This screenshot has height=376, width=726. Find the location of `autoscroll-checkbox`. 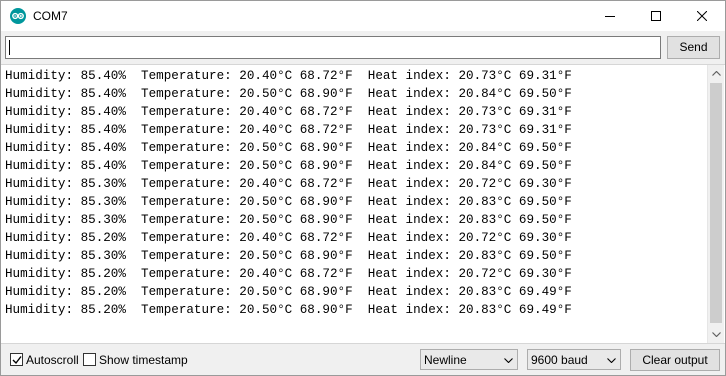

autoscroll-checkbox is located at coordinates (16, 359).